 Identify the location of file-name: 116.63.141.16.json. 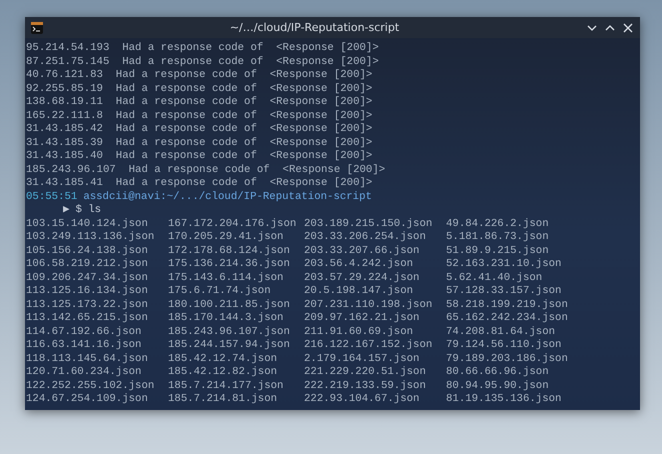
(84, 345).